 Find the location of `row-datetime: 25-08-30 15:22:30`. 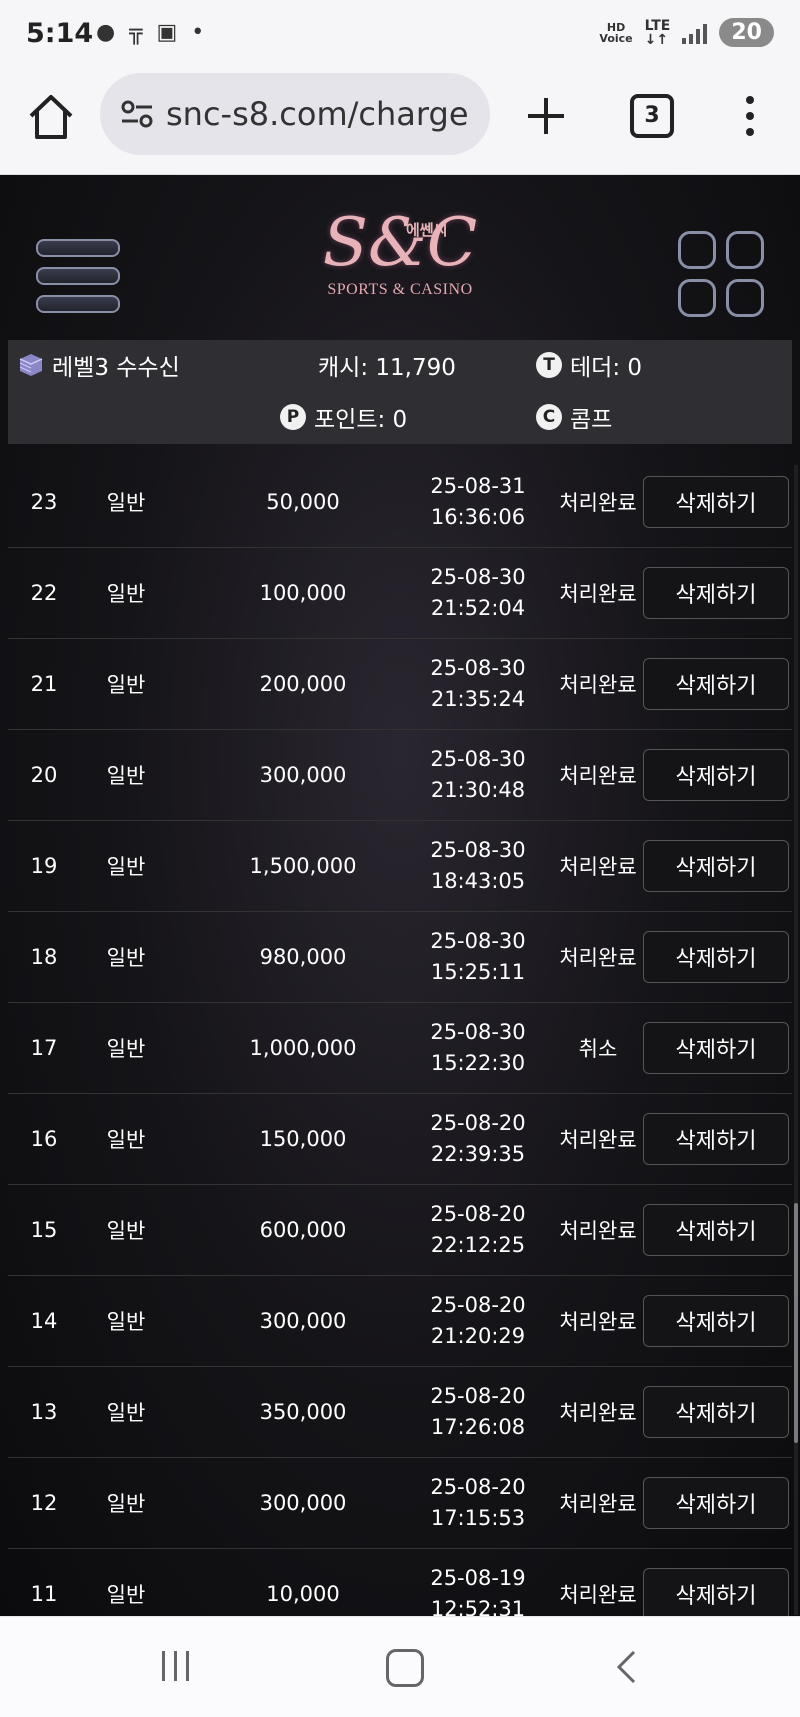

row-datetime: 25-08-30 15:22:30 is located at coordinates (478, 1048).